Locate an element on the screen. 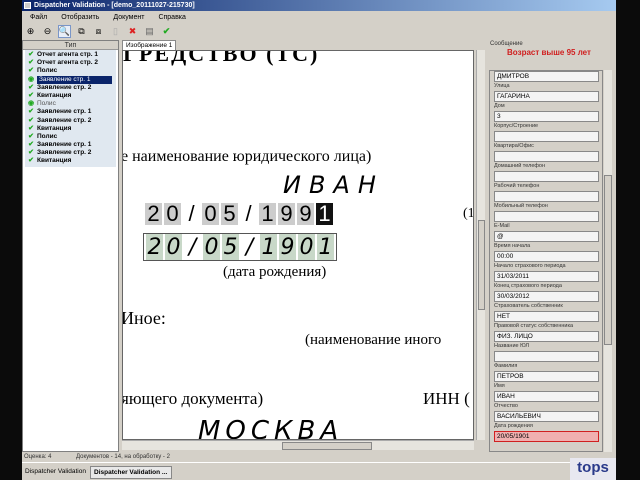 The height and width of the screenshot is (480, 640). field-input: ИВАН is located at coordinates (546, 396).